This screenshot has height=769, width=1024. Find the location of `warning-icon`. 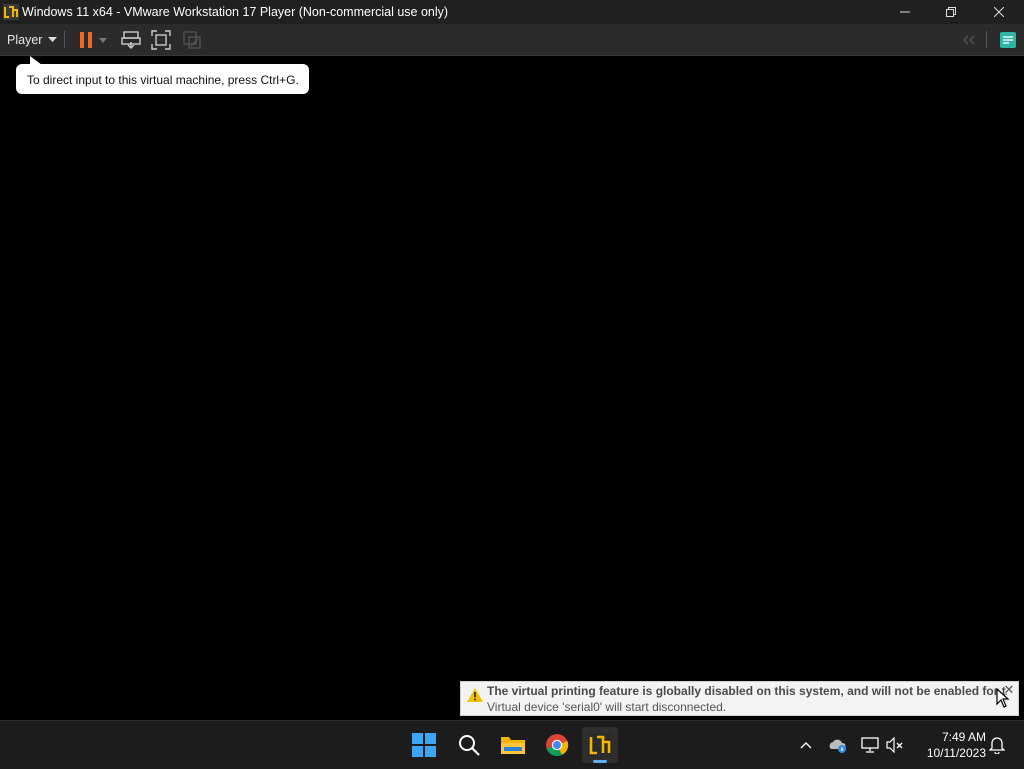

warning-icon is located at coordinates (475, 695).